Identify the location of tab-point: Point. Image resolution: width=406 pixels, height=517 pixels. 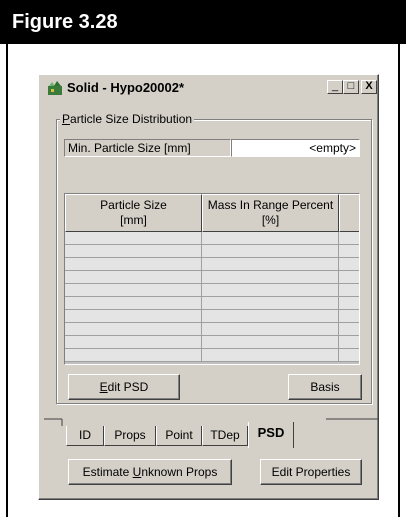
(179, 436).